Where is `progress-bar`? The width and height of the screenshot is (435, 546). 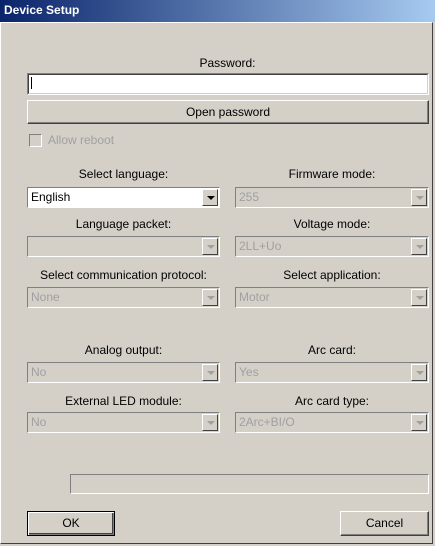
progress-bar is located at coordinates (249, 484).